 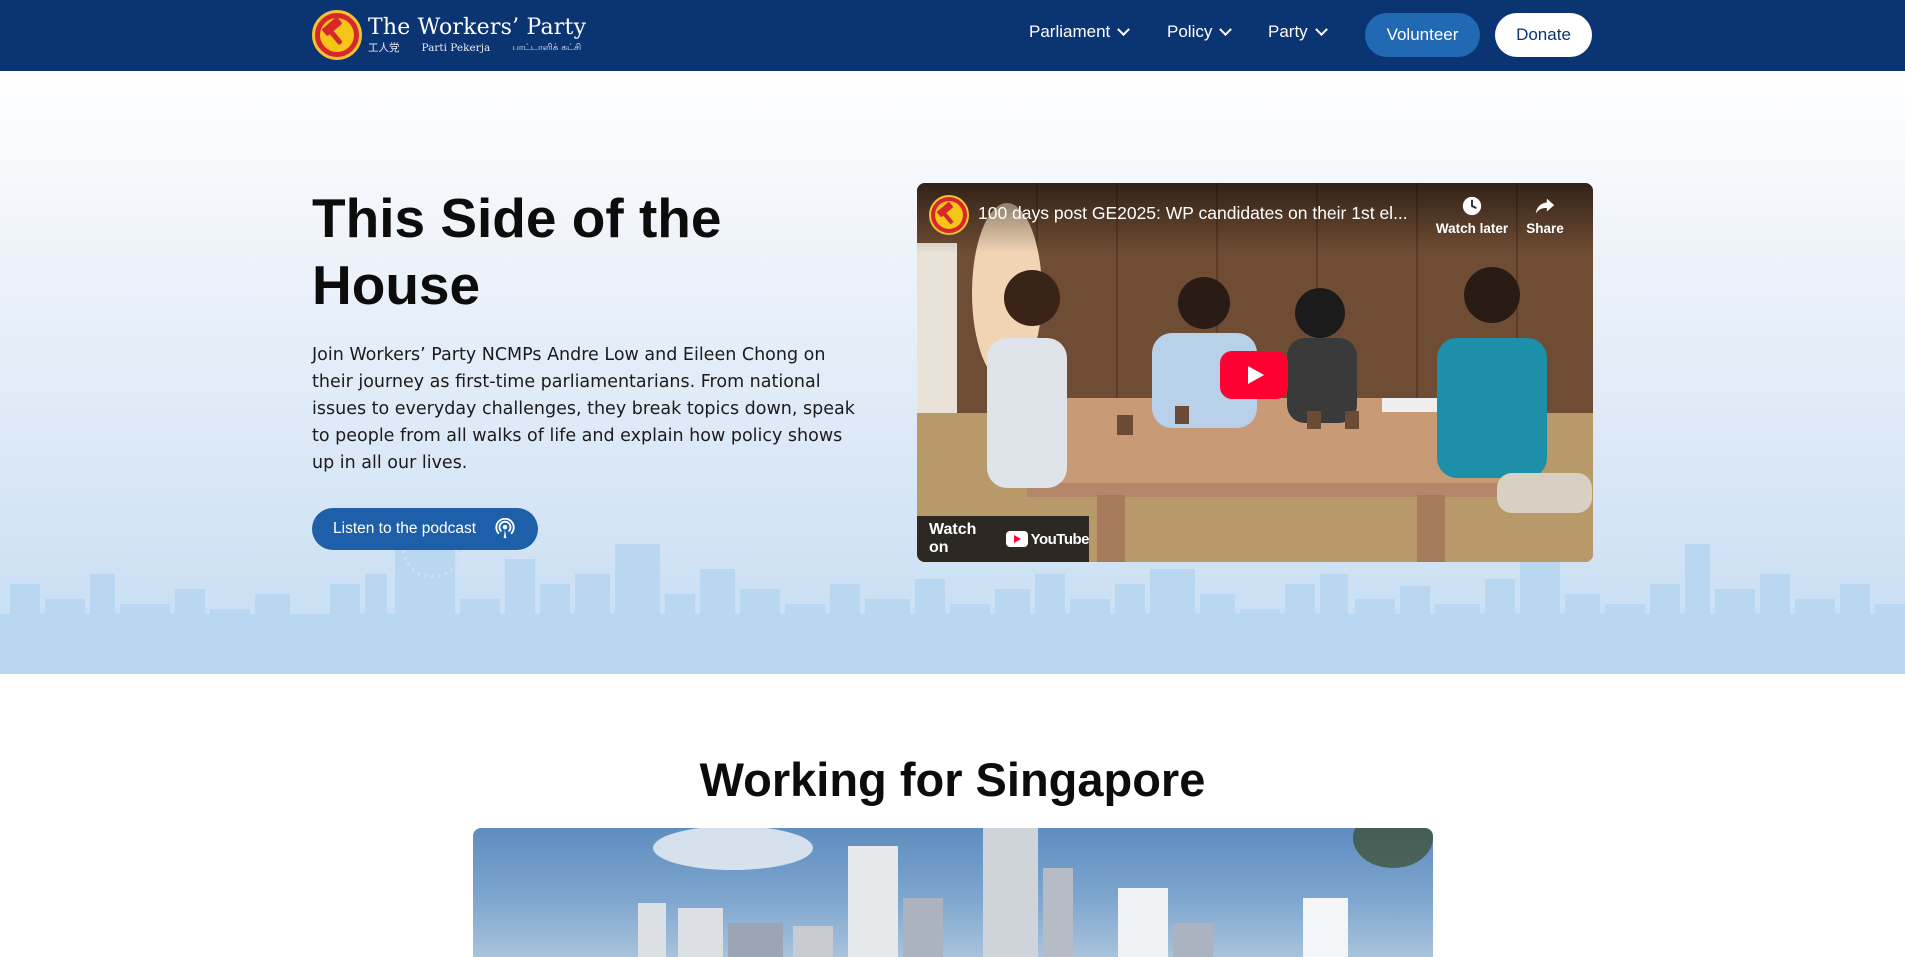 I want to click on nav-item-policy: Policy, so click(x=1200, y=32).